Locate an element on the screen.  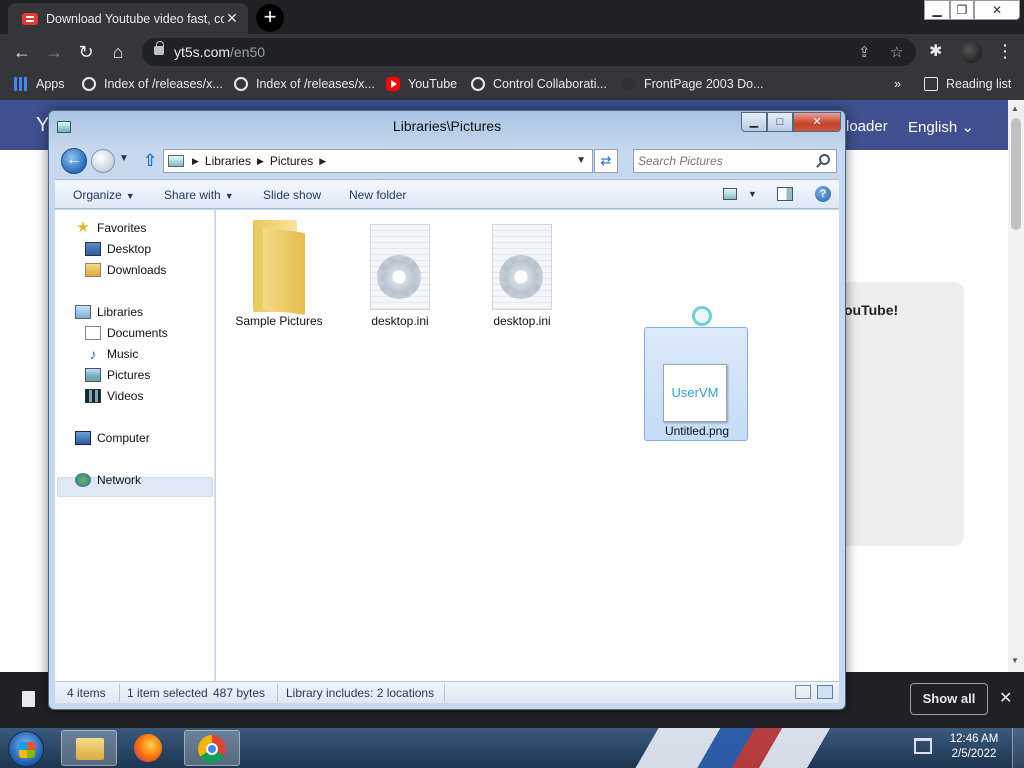
taskbar-chrome-button is located at coordinates (212, 748).